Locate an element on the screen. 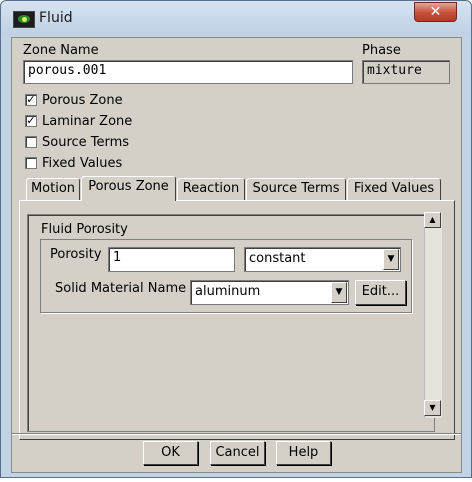 The height and width of the screenshot is (482, 472). tab-source-terms: Source Terms is located at coordinates (296, 189).